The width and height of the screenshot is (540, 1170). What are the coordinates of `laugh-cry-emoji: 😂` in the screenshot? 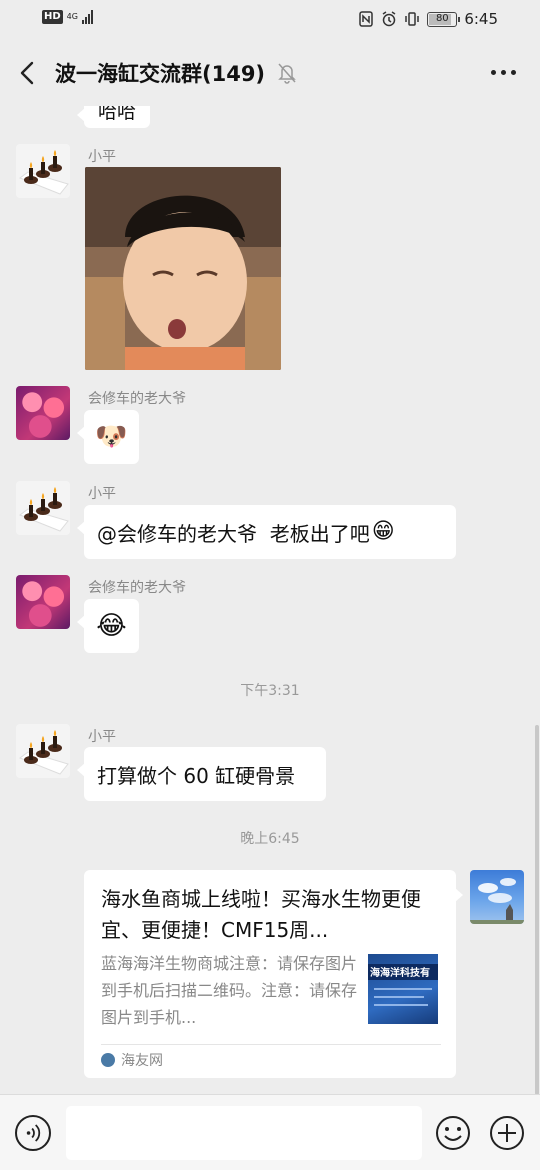 It's located at (111, 626).